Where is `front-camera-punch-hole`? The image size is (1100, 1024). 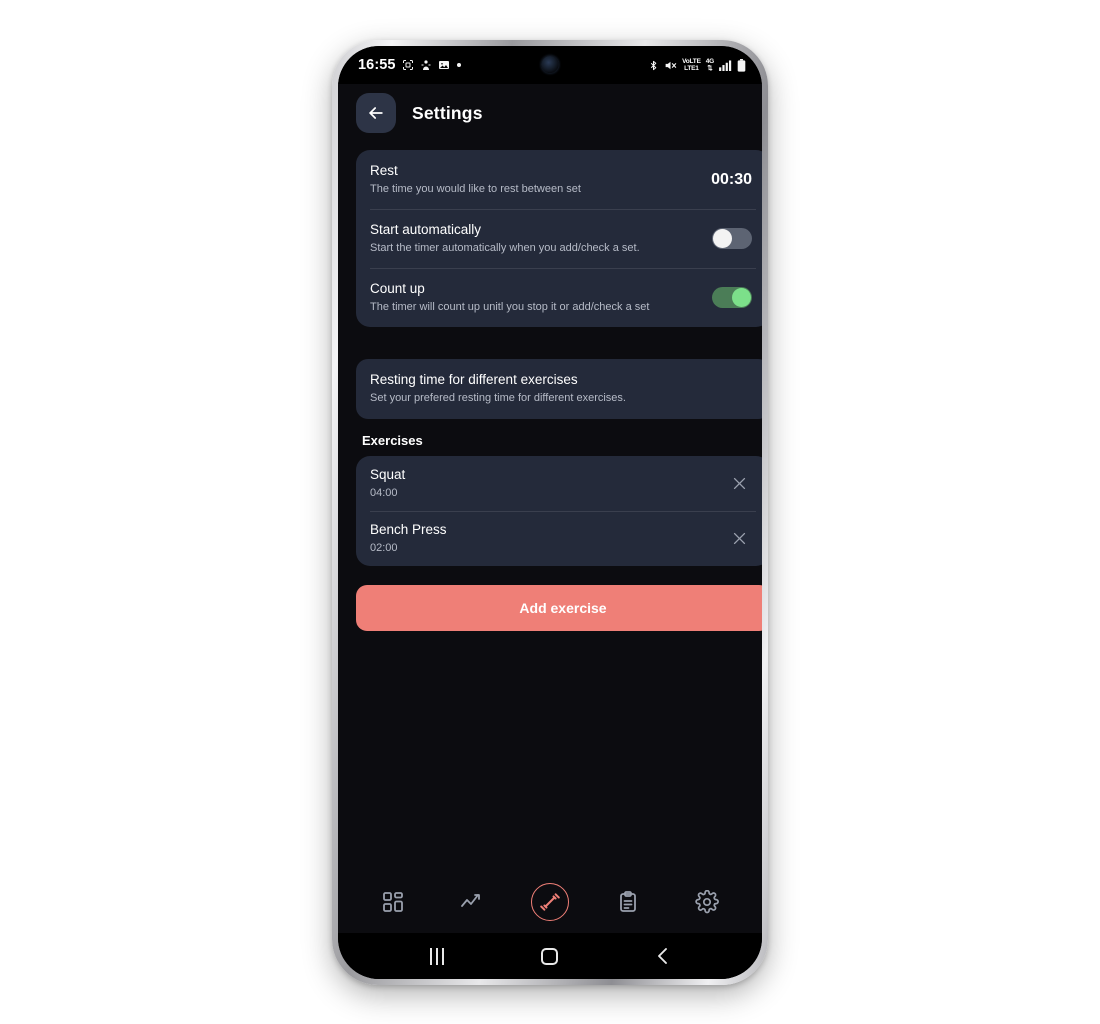 front-camera-punch-hole is located at coordinates (550, 64).